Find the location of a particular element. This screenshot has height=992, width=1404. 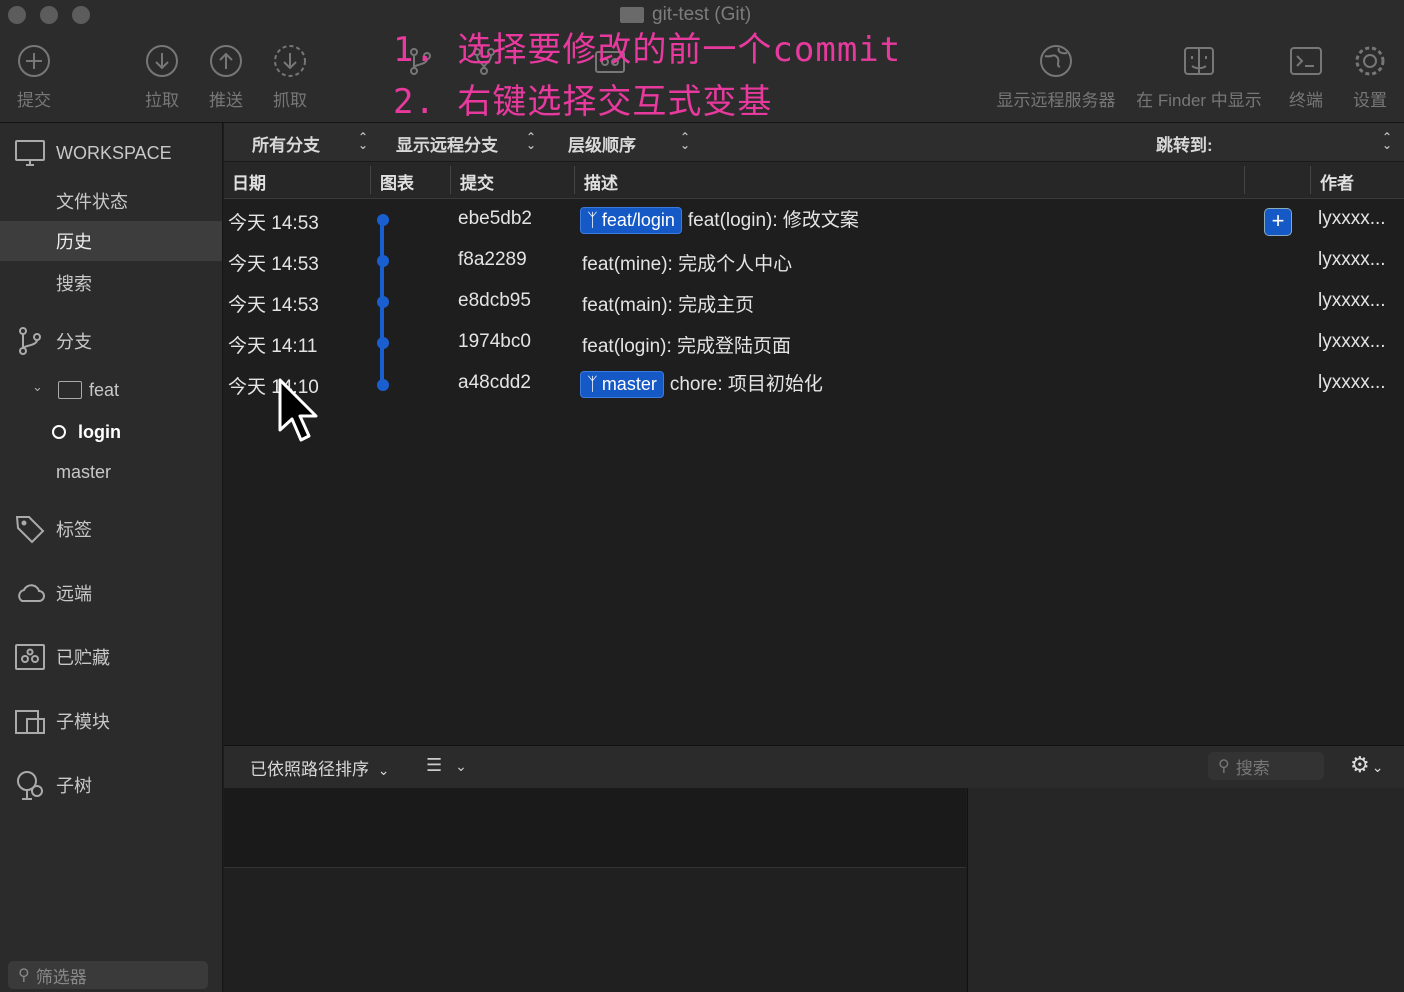

commit-message: feat(login): 修改文案 is located at coordinates (773, 220).